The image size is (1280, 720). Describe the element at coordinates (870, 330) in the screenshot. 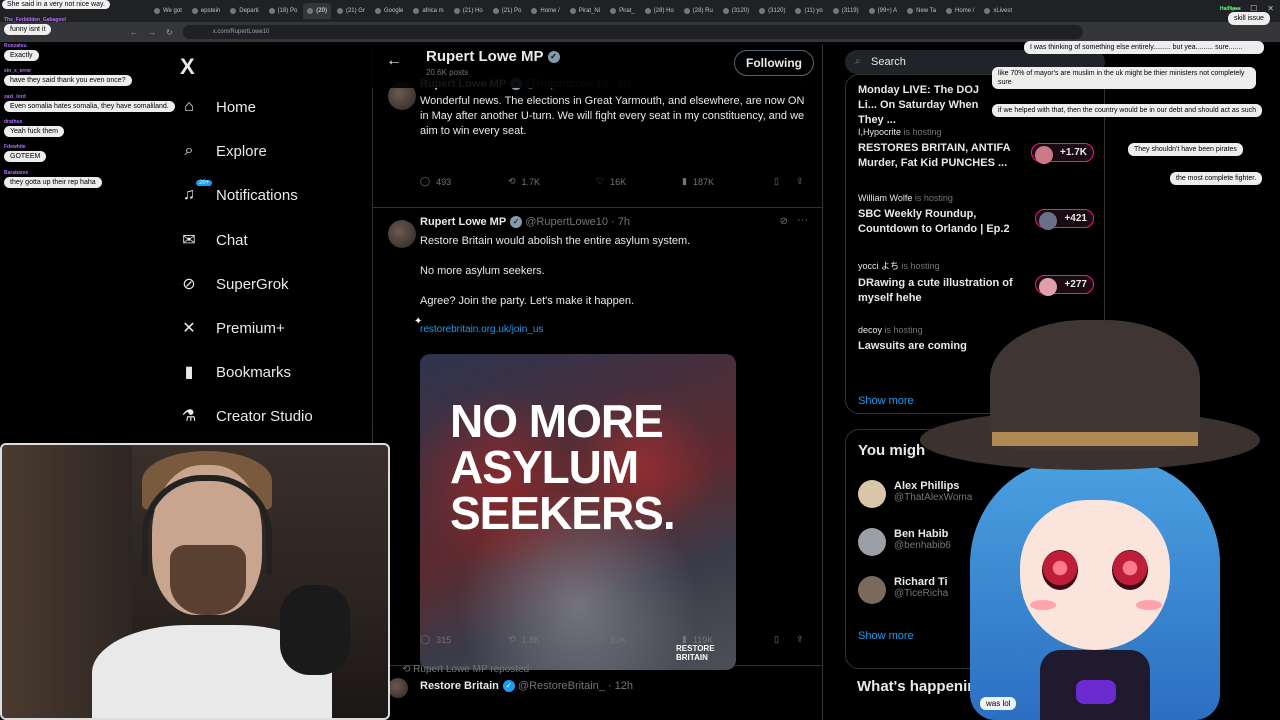

I see `host-name: decoy` at that location.